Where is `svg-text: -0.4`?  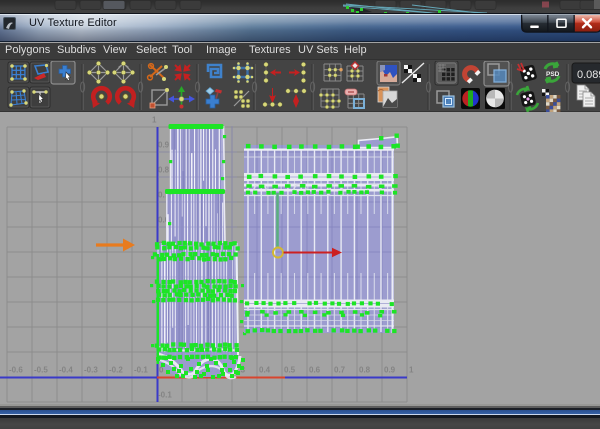 svg-text: -0.4 is located at coordinates (66, 370).